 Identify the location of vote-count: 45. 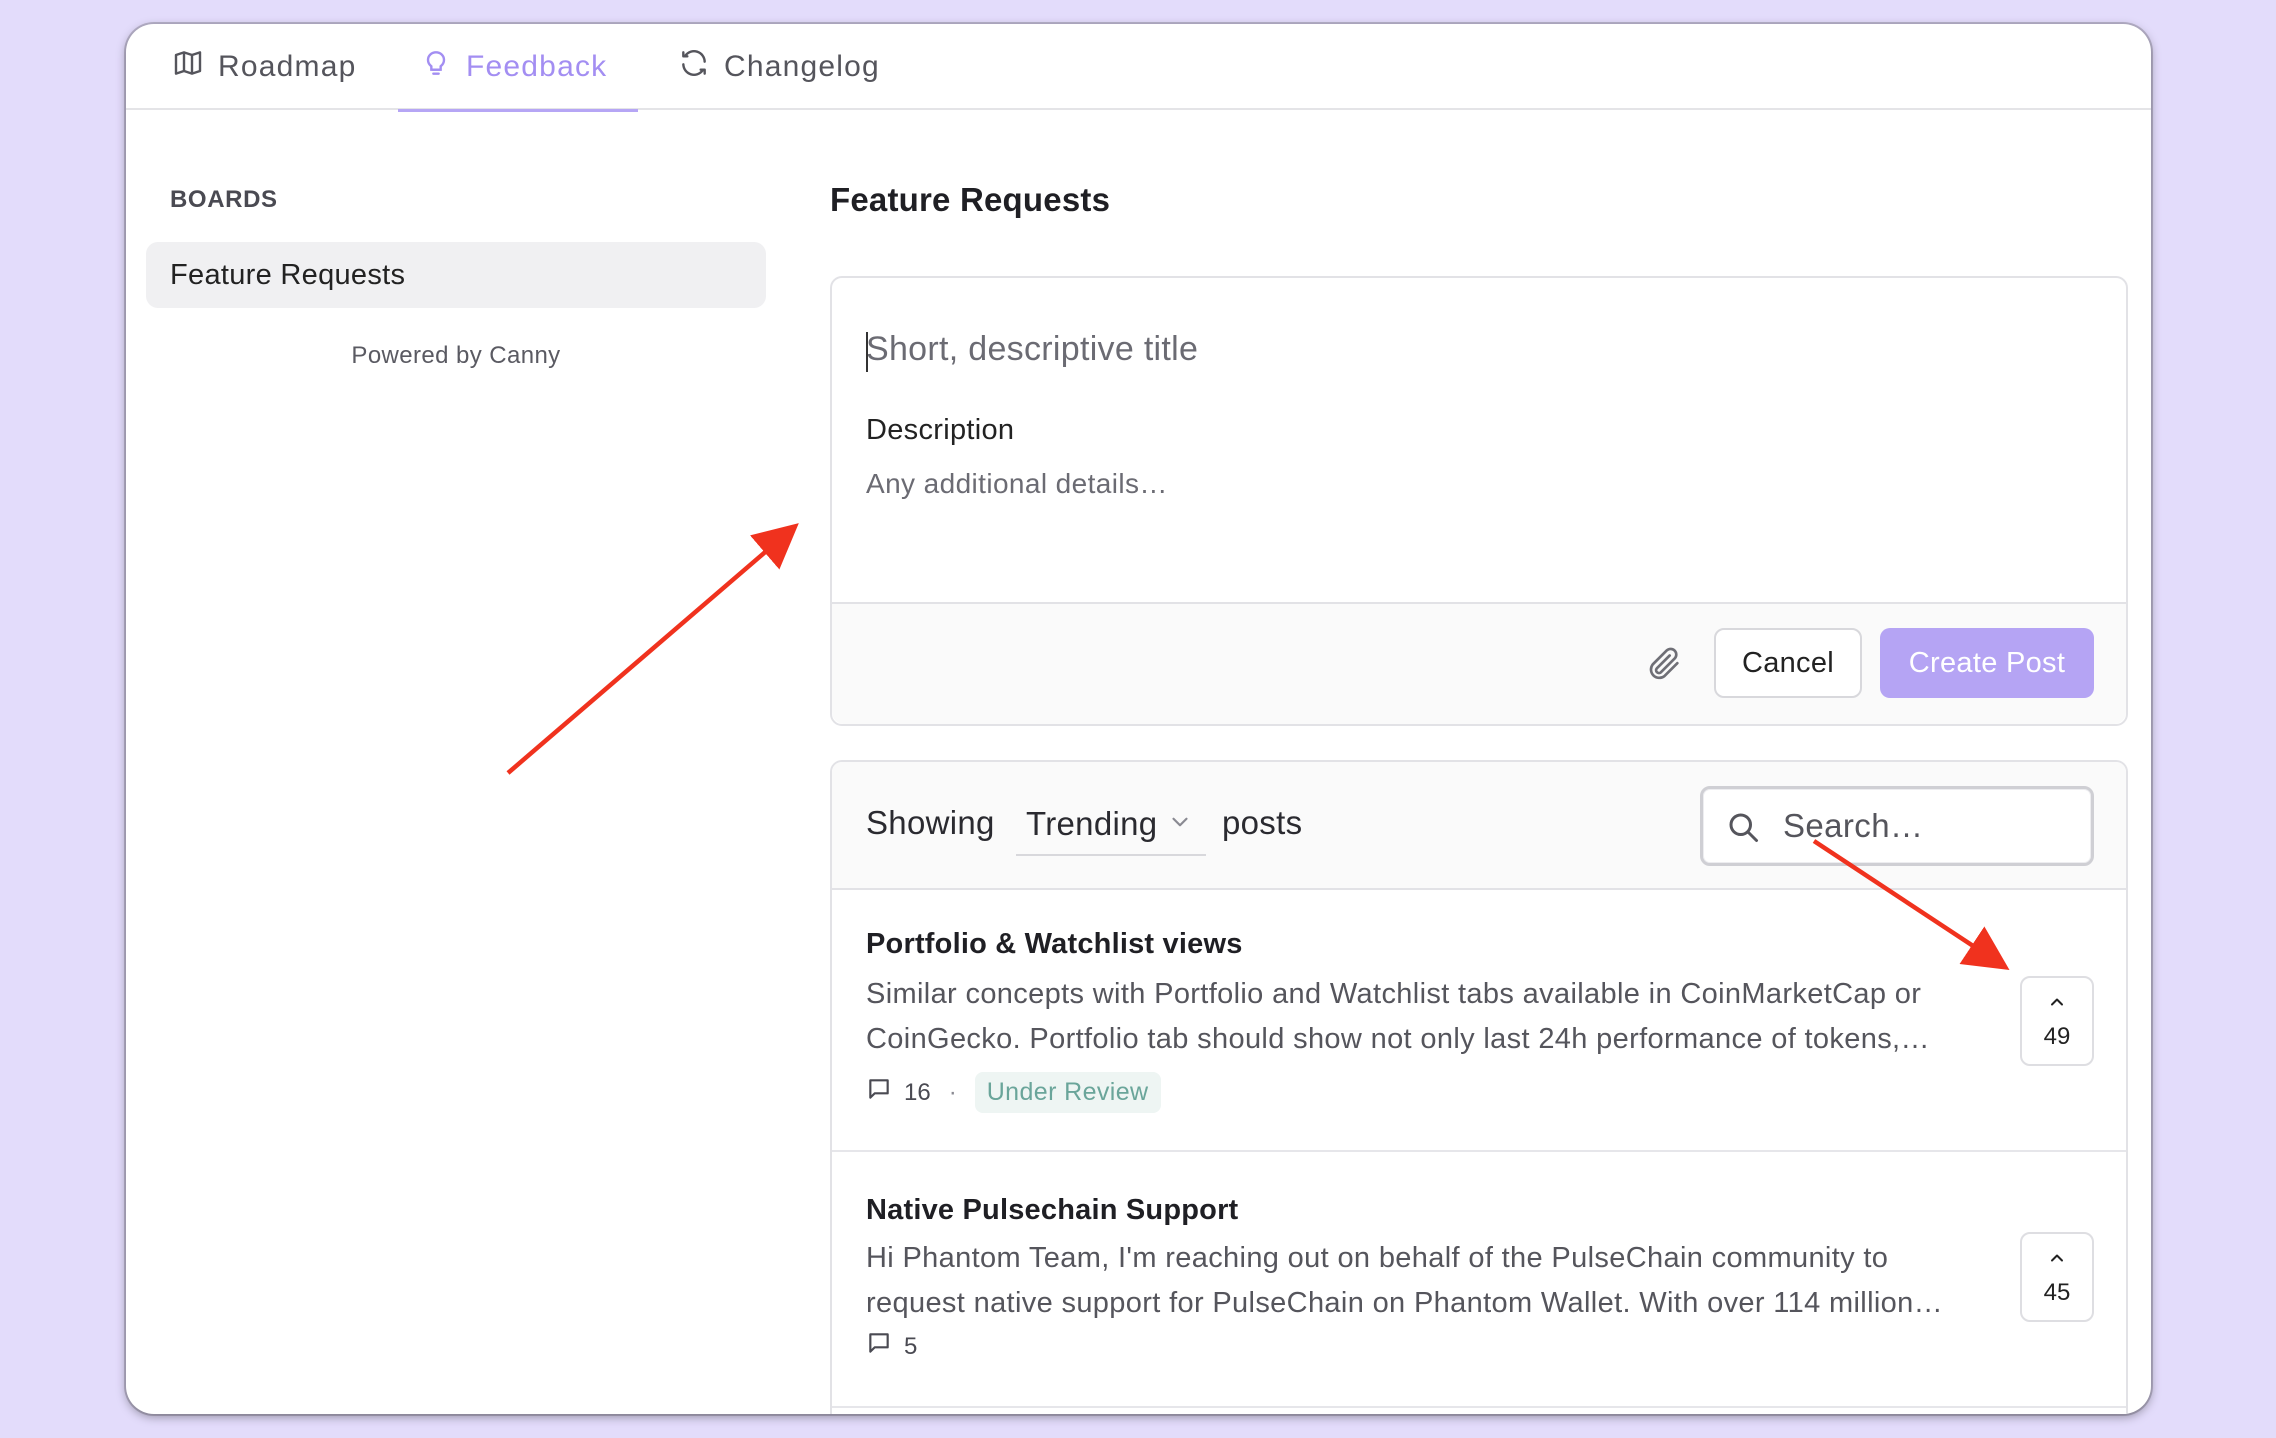
(2057, 1292).